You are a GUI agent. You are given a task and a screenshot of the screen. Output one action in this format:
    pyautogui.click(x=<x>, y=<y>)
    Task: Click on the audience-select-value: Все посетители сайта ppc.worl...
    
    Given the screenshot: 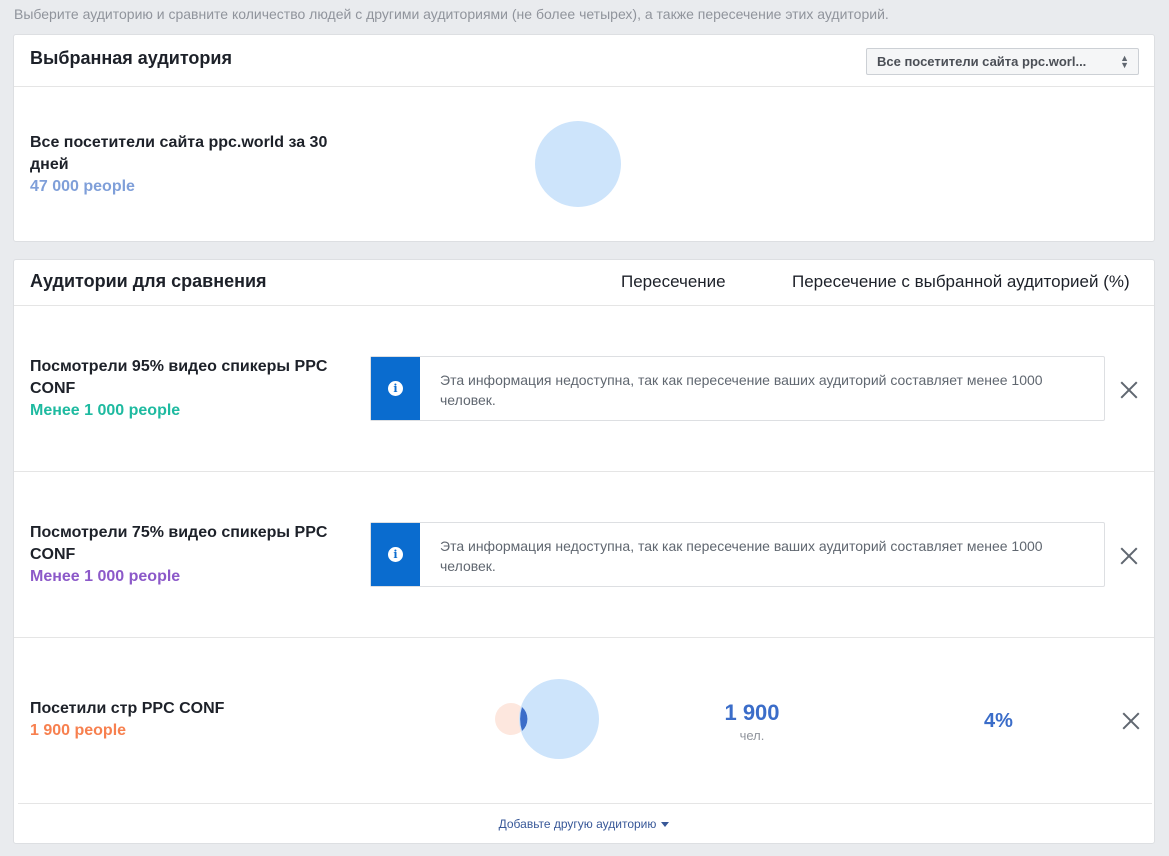 What is the action you would take?
    pyautogui.click(x=982, y=61)
    